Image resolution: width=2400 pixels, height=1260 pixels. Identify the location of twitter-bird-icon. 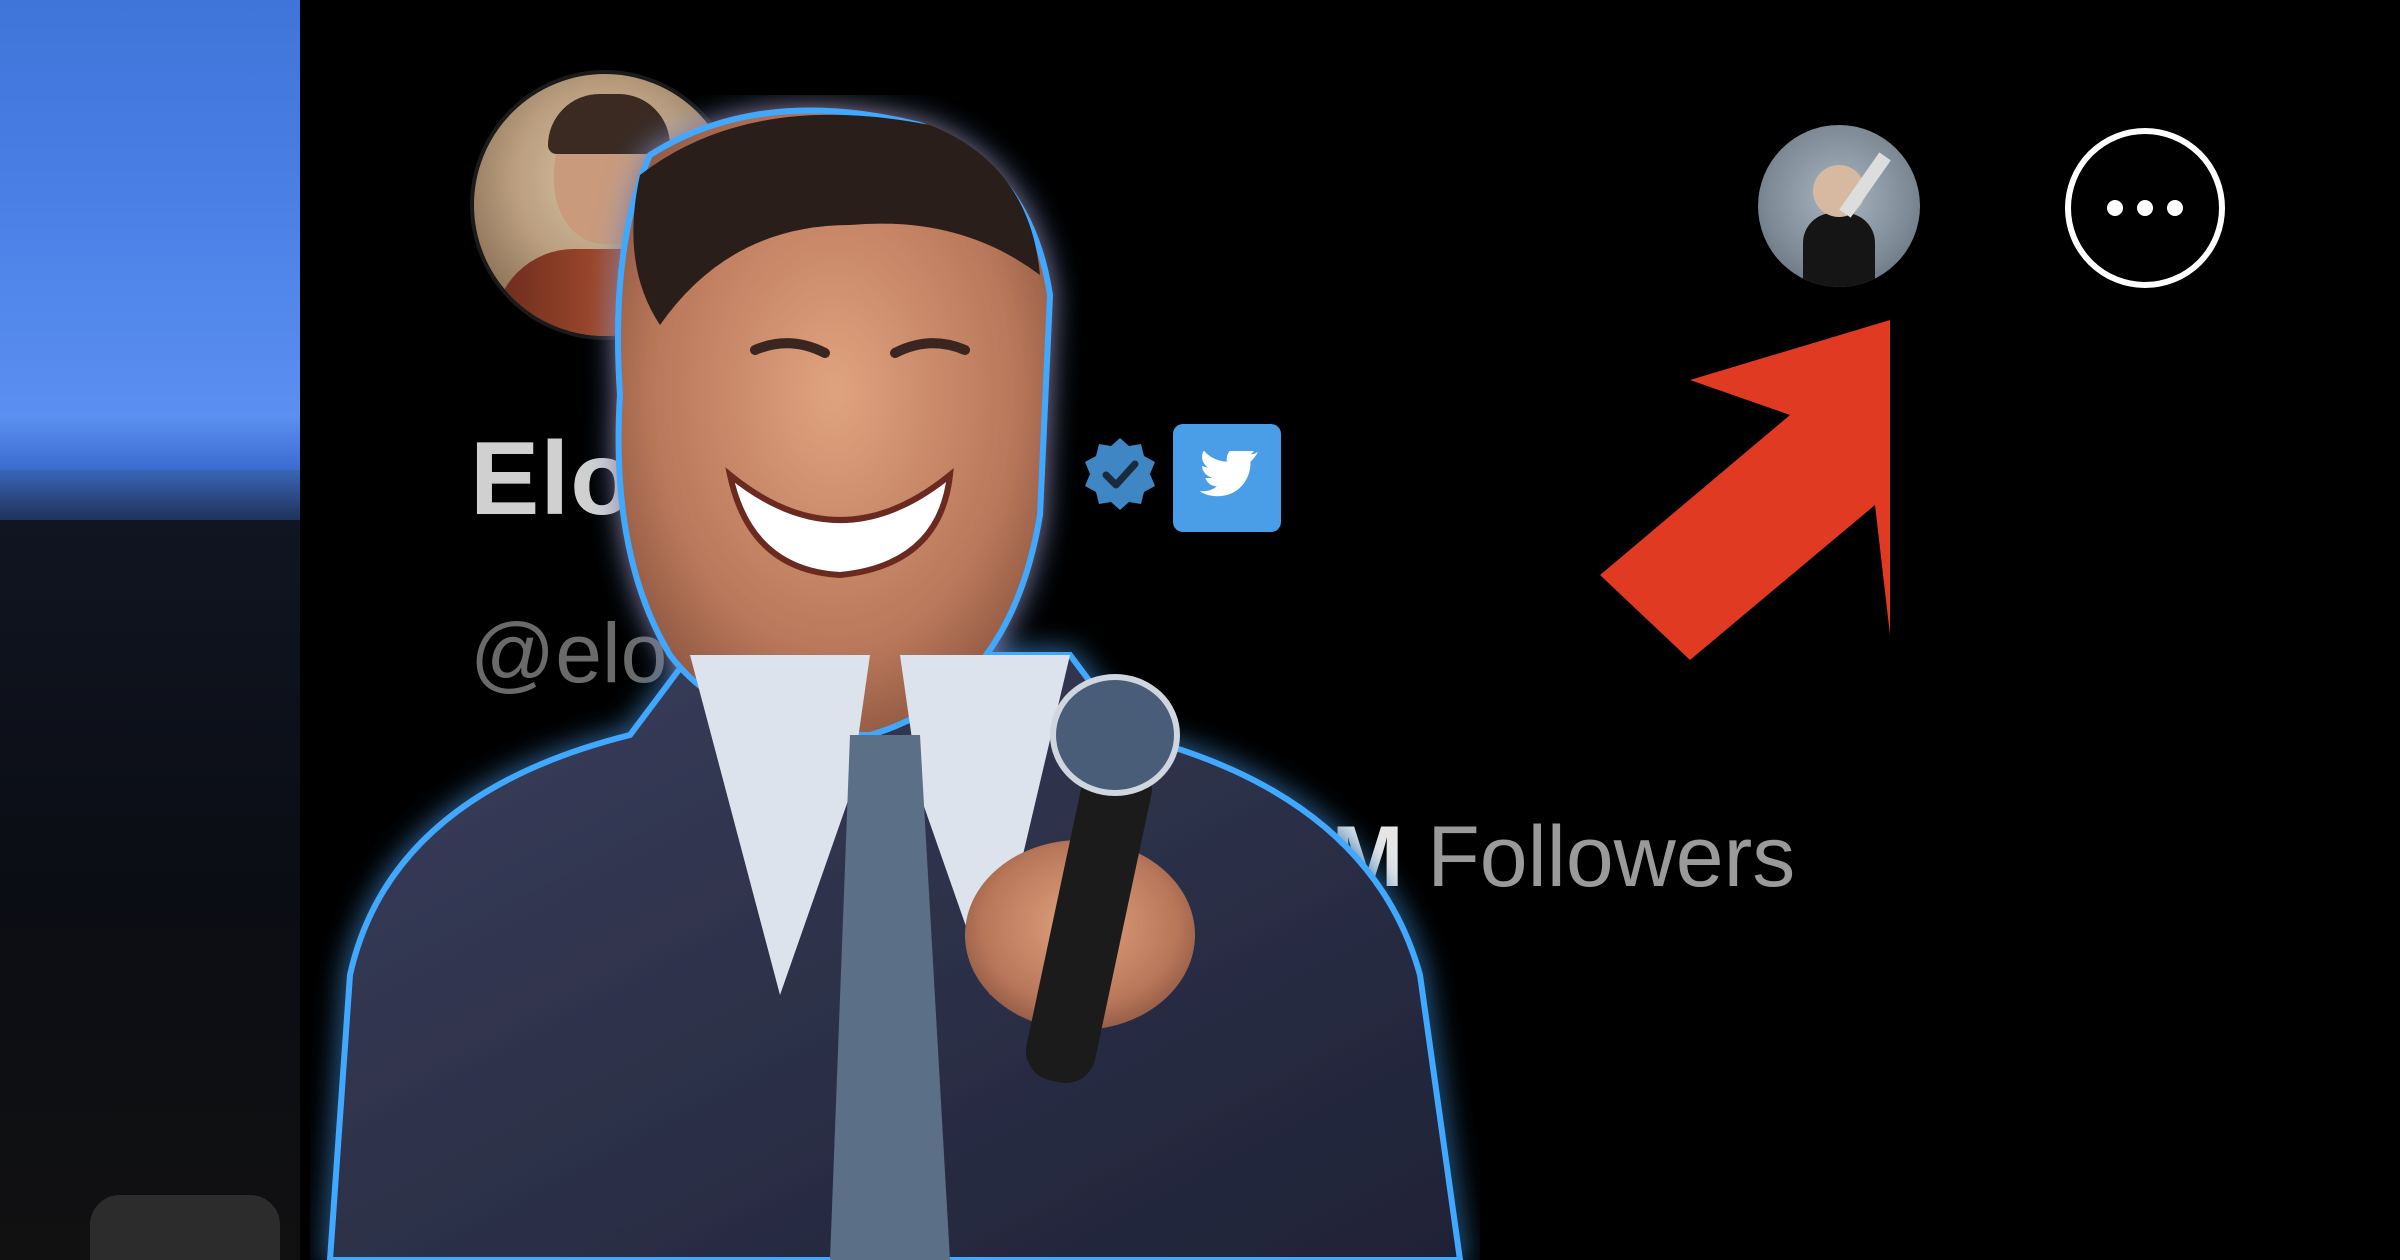
(1227, 478).